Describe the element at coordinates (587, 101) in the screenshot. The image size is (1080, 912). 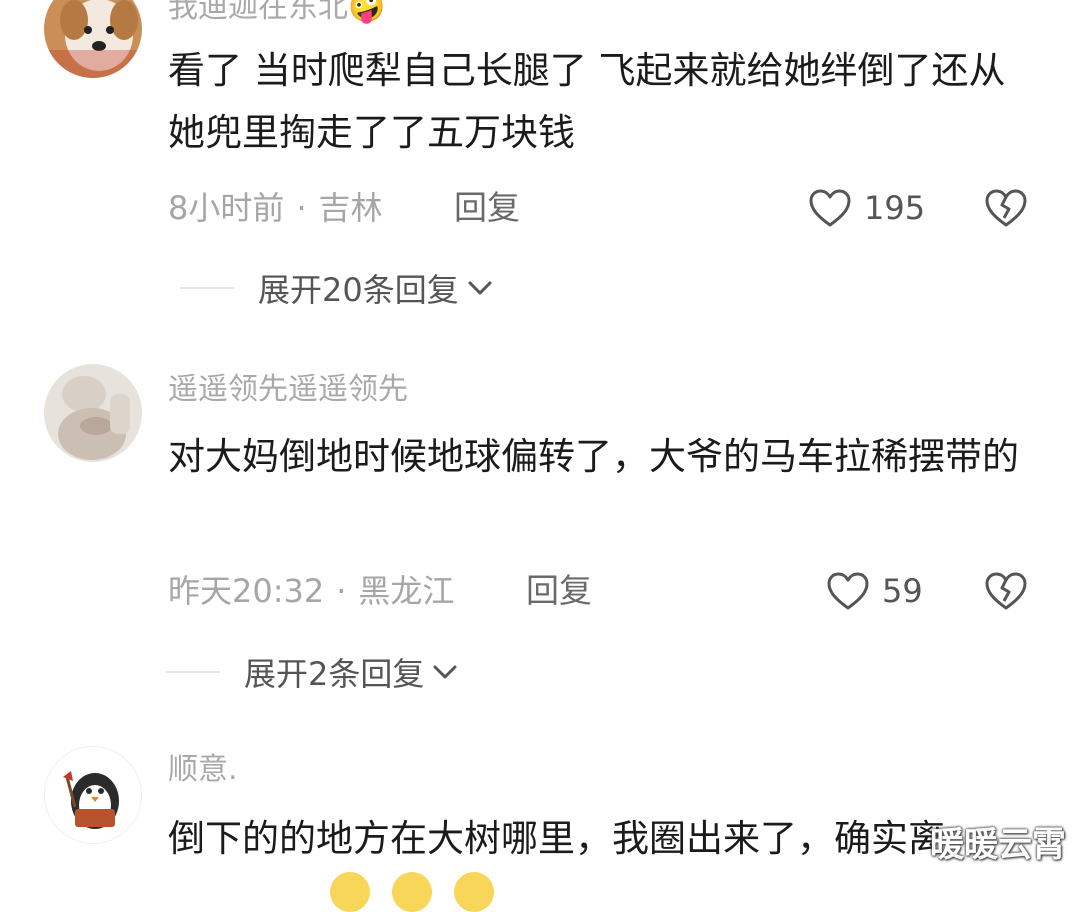
I see `comment-text: 看了 当时爬犁自己长腿了 飞起来就给她绊倒了还从她兜里掏走了了五万块钱` at that location.